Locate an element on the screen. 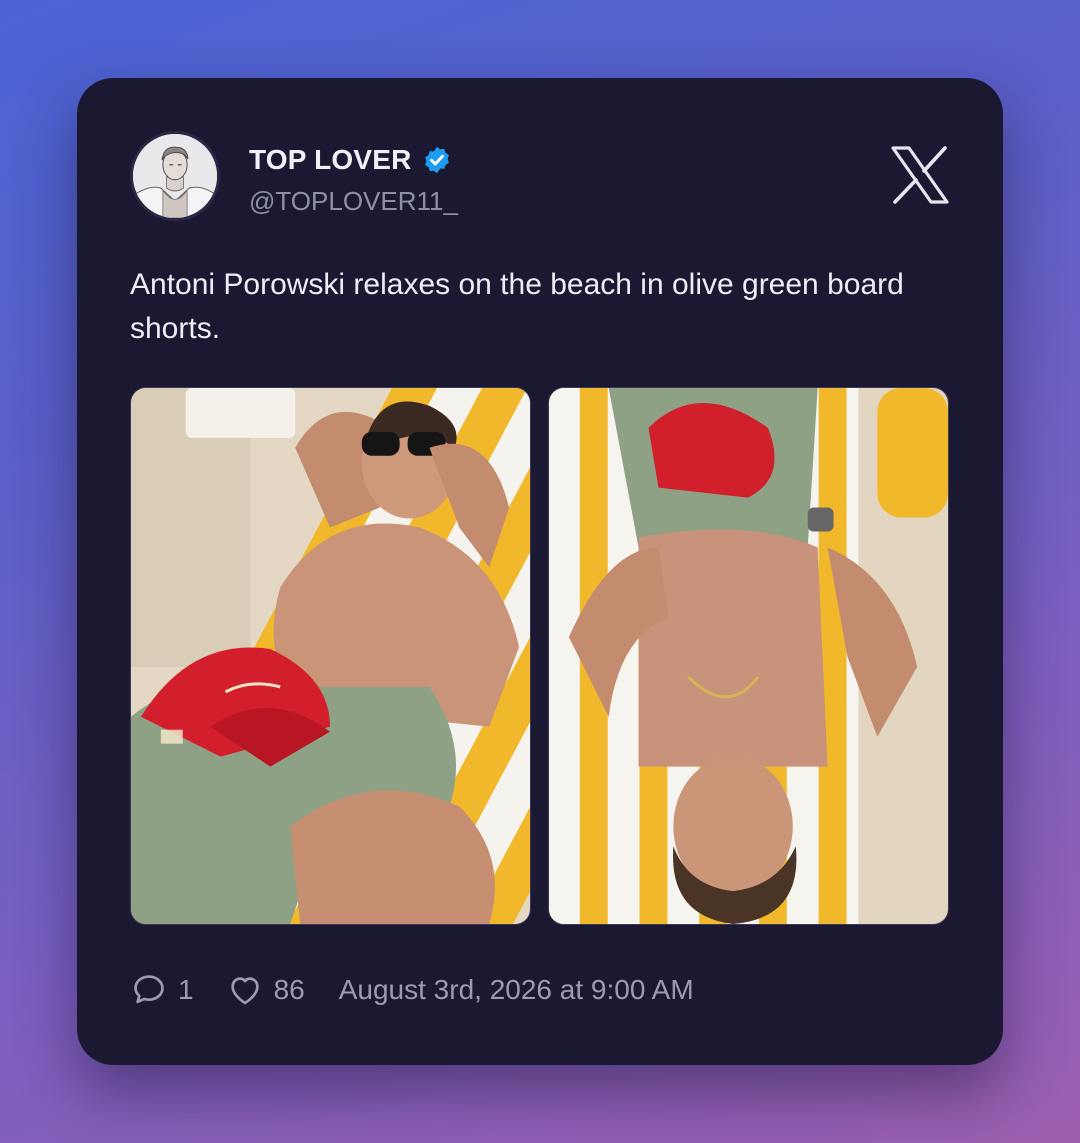 This screenshot has width=1080, height=1143. reply-bubble-icon is located at coordinates (149, 989).